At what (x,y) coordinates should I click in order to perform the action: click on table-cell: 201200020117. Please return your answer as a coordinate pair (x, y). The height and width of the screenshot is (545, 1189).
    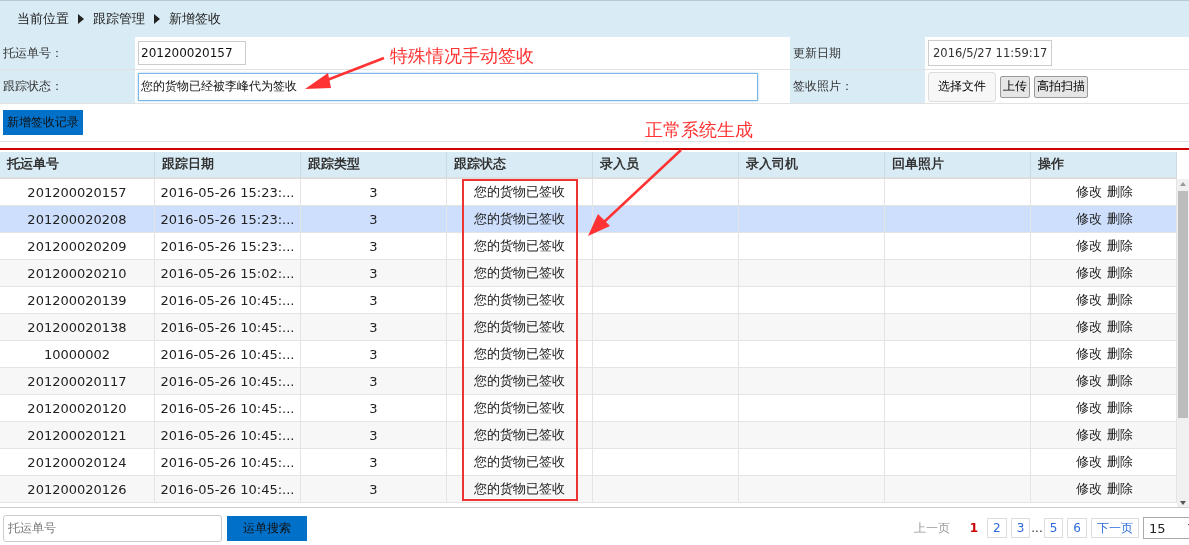
    Looking at the image, I should click on (77, 381).